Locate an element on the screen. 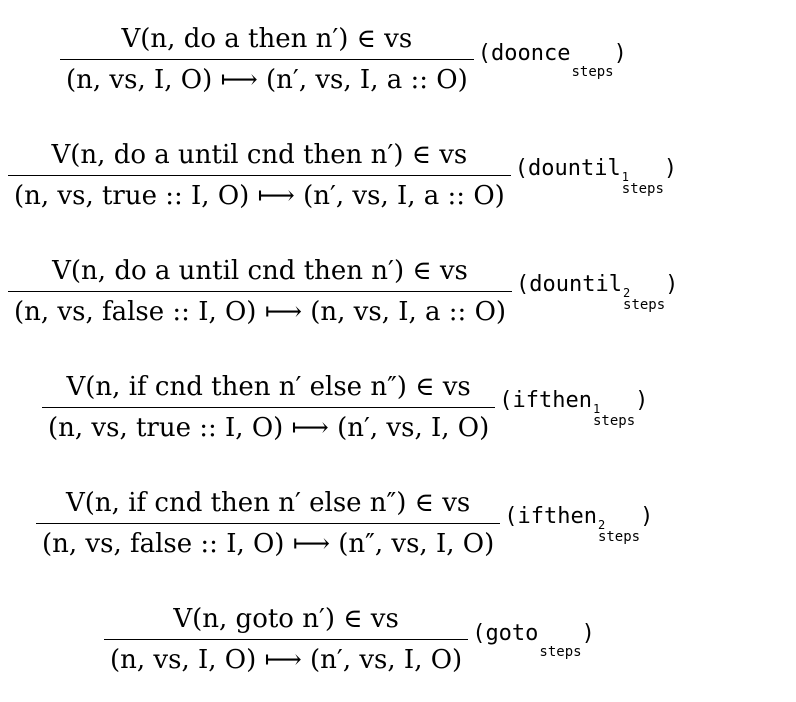 The height and width of the screenshot is (702, 796). rule-label: (dountil 2 steps) is located at coordinates (597, 292).